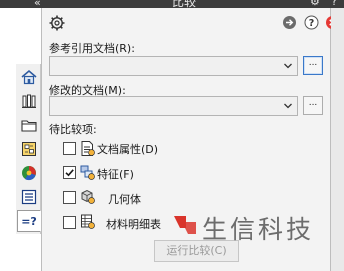 The width and height of the screenshot is (344, 271). I want to click on watermark-logo, so click(185, 225).